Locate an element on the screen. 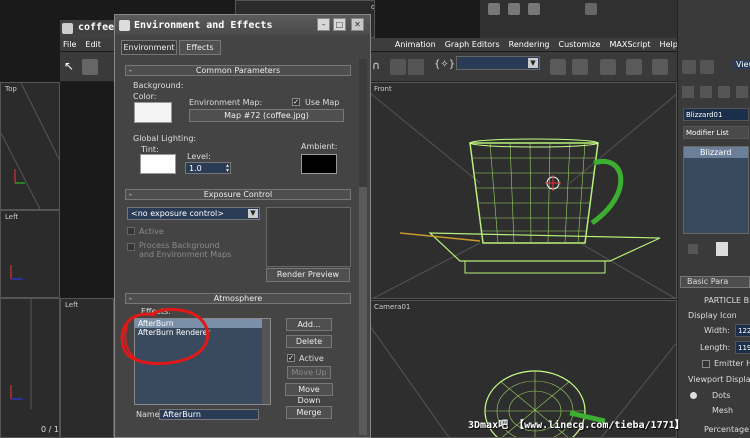  emitter-hidden-checkbox is located at coordinates (706, 364).